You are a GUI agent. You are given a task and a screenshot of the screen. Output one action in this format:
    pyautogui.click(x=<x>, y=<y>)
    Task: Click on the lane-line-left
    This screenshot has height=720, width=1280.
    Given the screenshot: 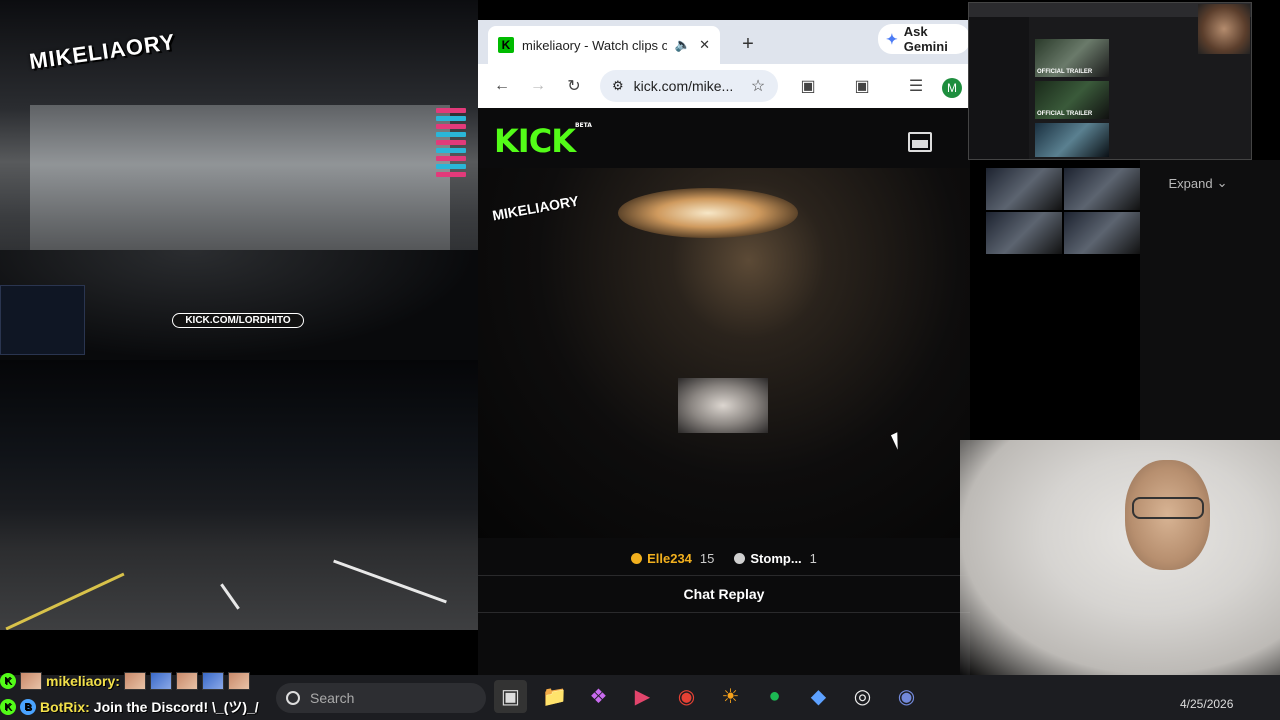 What is the action you would take?
    pyautogui.click(x=65, y=601)
    